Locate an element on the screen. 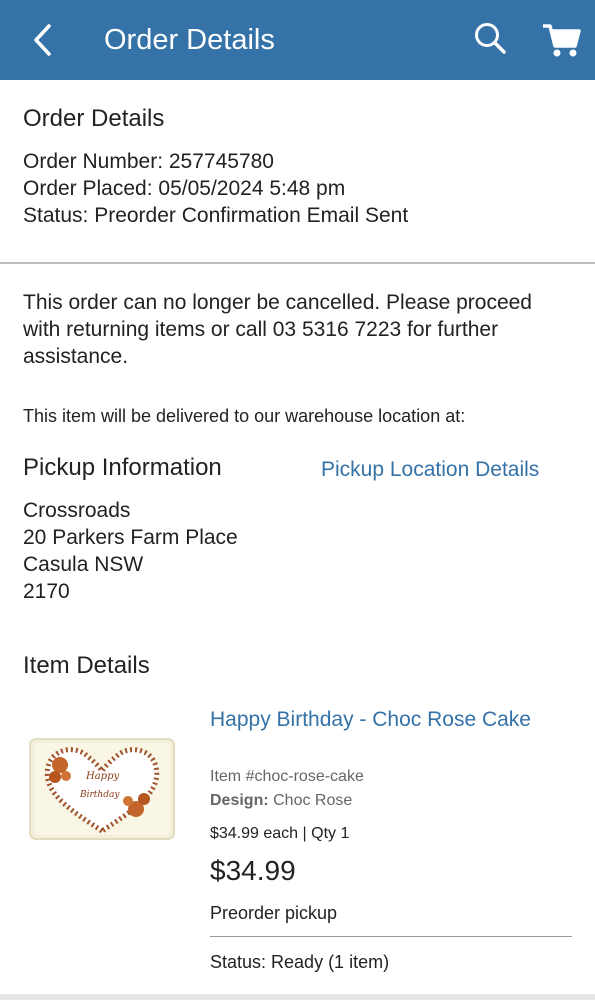 This screenshot has height=1000, width=595. product-title-link: Happy Birthday - Choc Rose Cake is located at coordinates (380, 719).